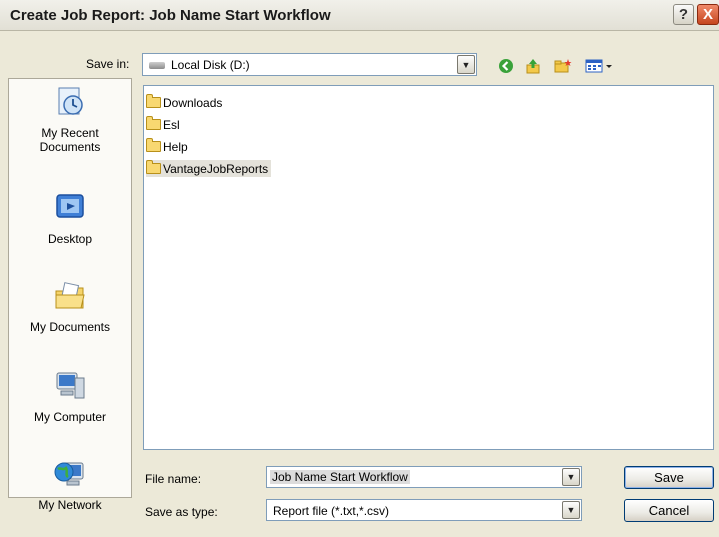 This screenshot has width=719, height=537. I want to click on help-icon: ?, so click(683, 14).